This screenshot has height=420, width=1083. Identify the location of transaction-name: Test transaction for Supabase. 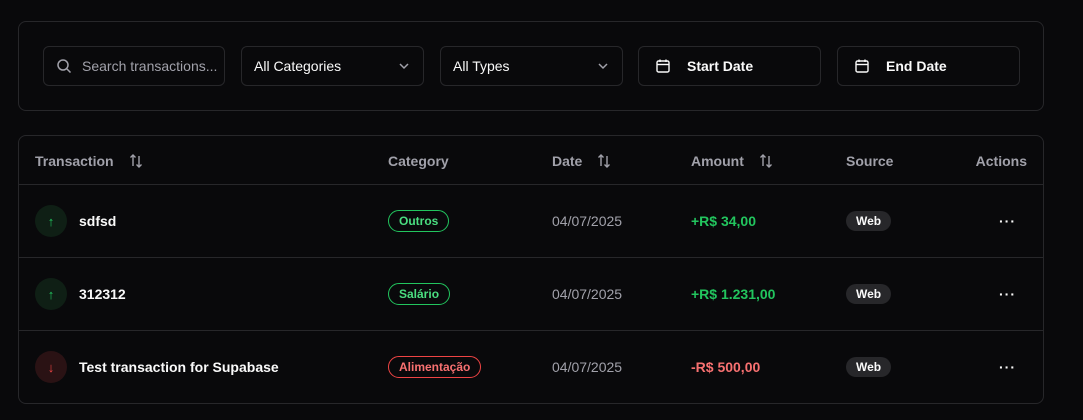
(179, 367).